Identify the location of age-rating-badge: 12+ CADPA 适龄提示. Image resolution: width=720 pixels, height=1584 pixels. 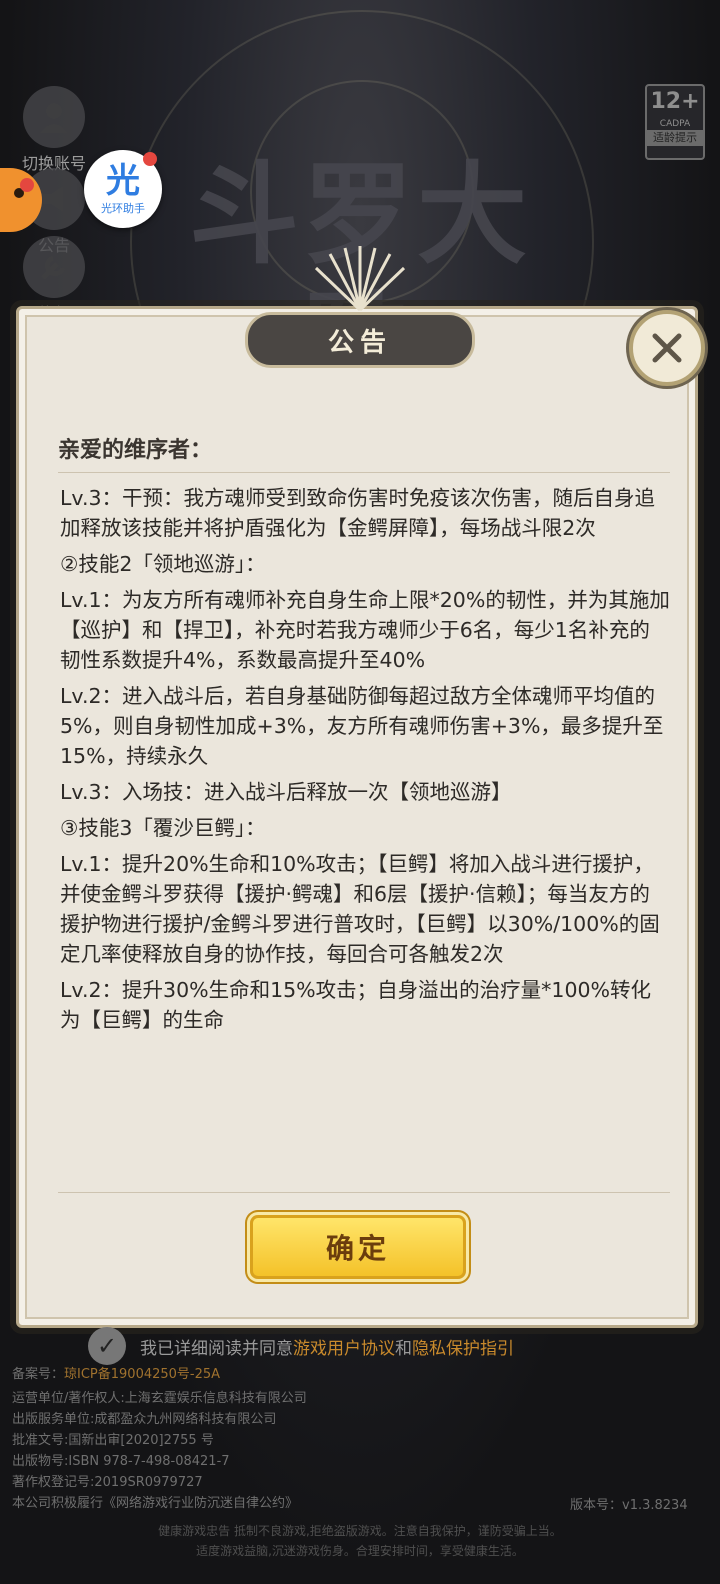
(675, 122).